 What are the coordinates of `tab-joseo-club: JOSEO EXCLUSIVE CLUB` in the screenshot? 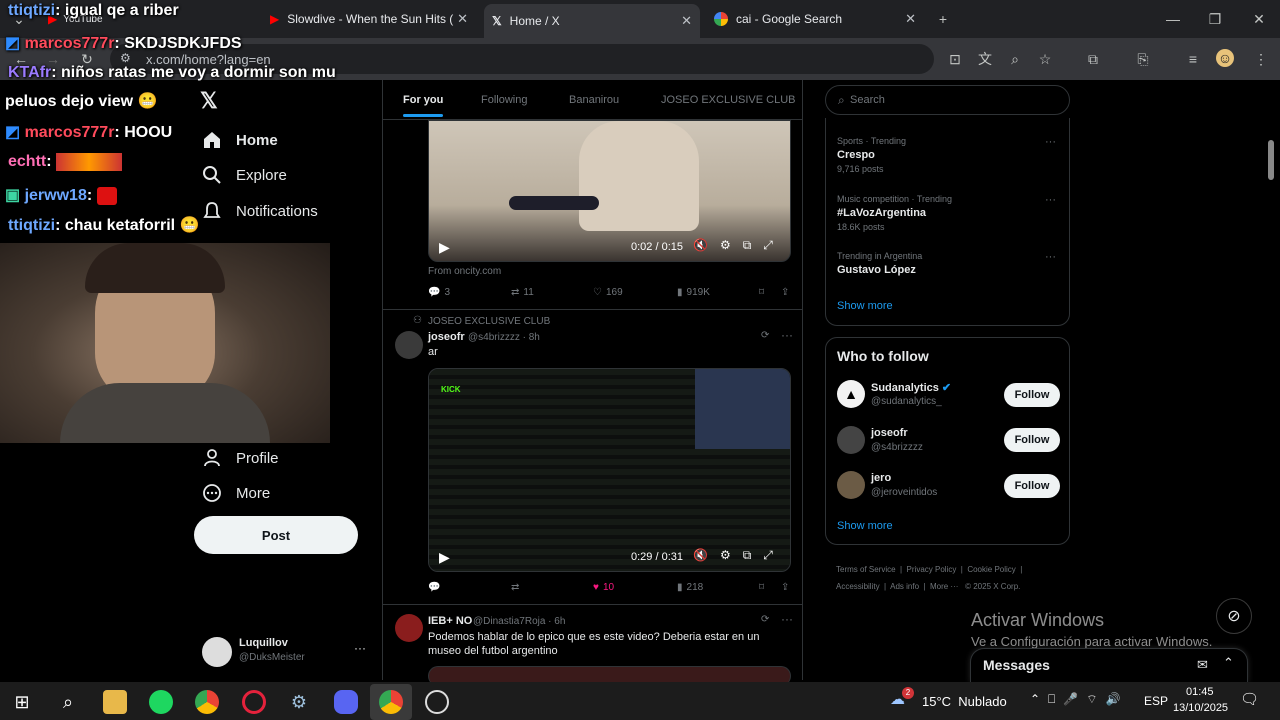 It's located at (728, 100).